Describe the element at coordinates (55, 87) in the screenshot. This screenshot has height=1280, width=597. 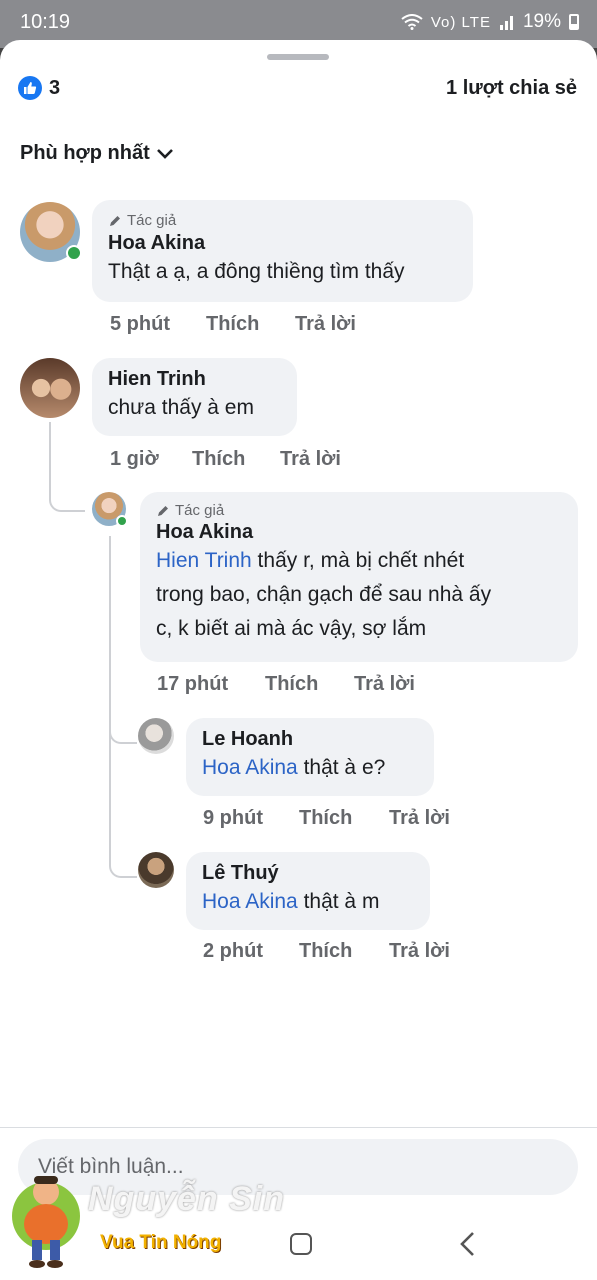
I see `like-count: 3` at that location.